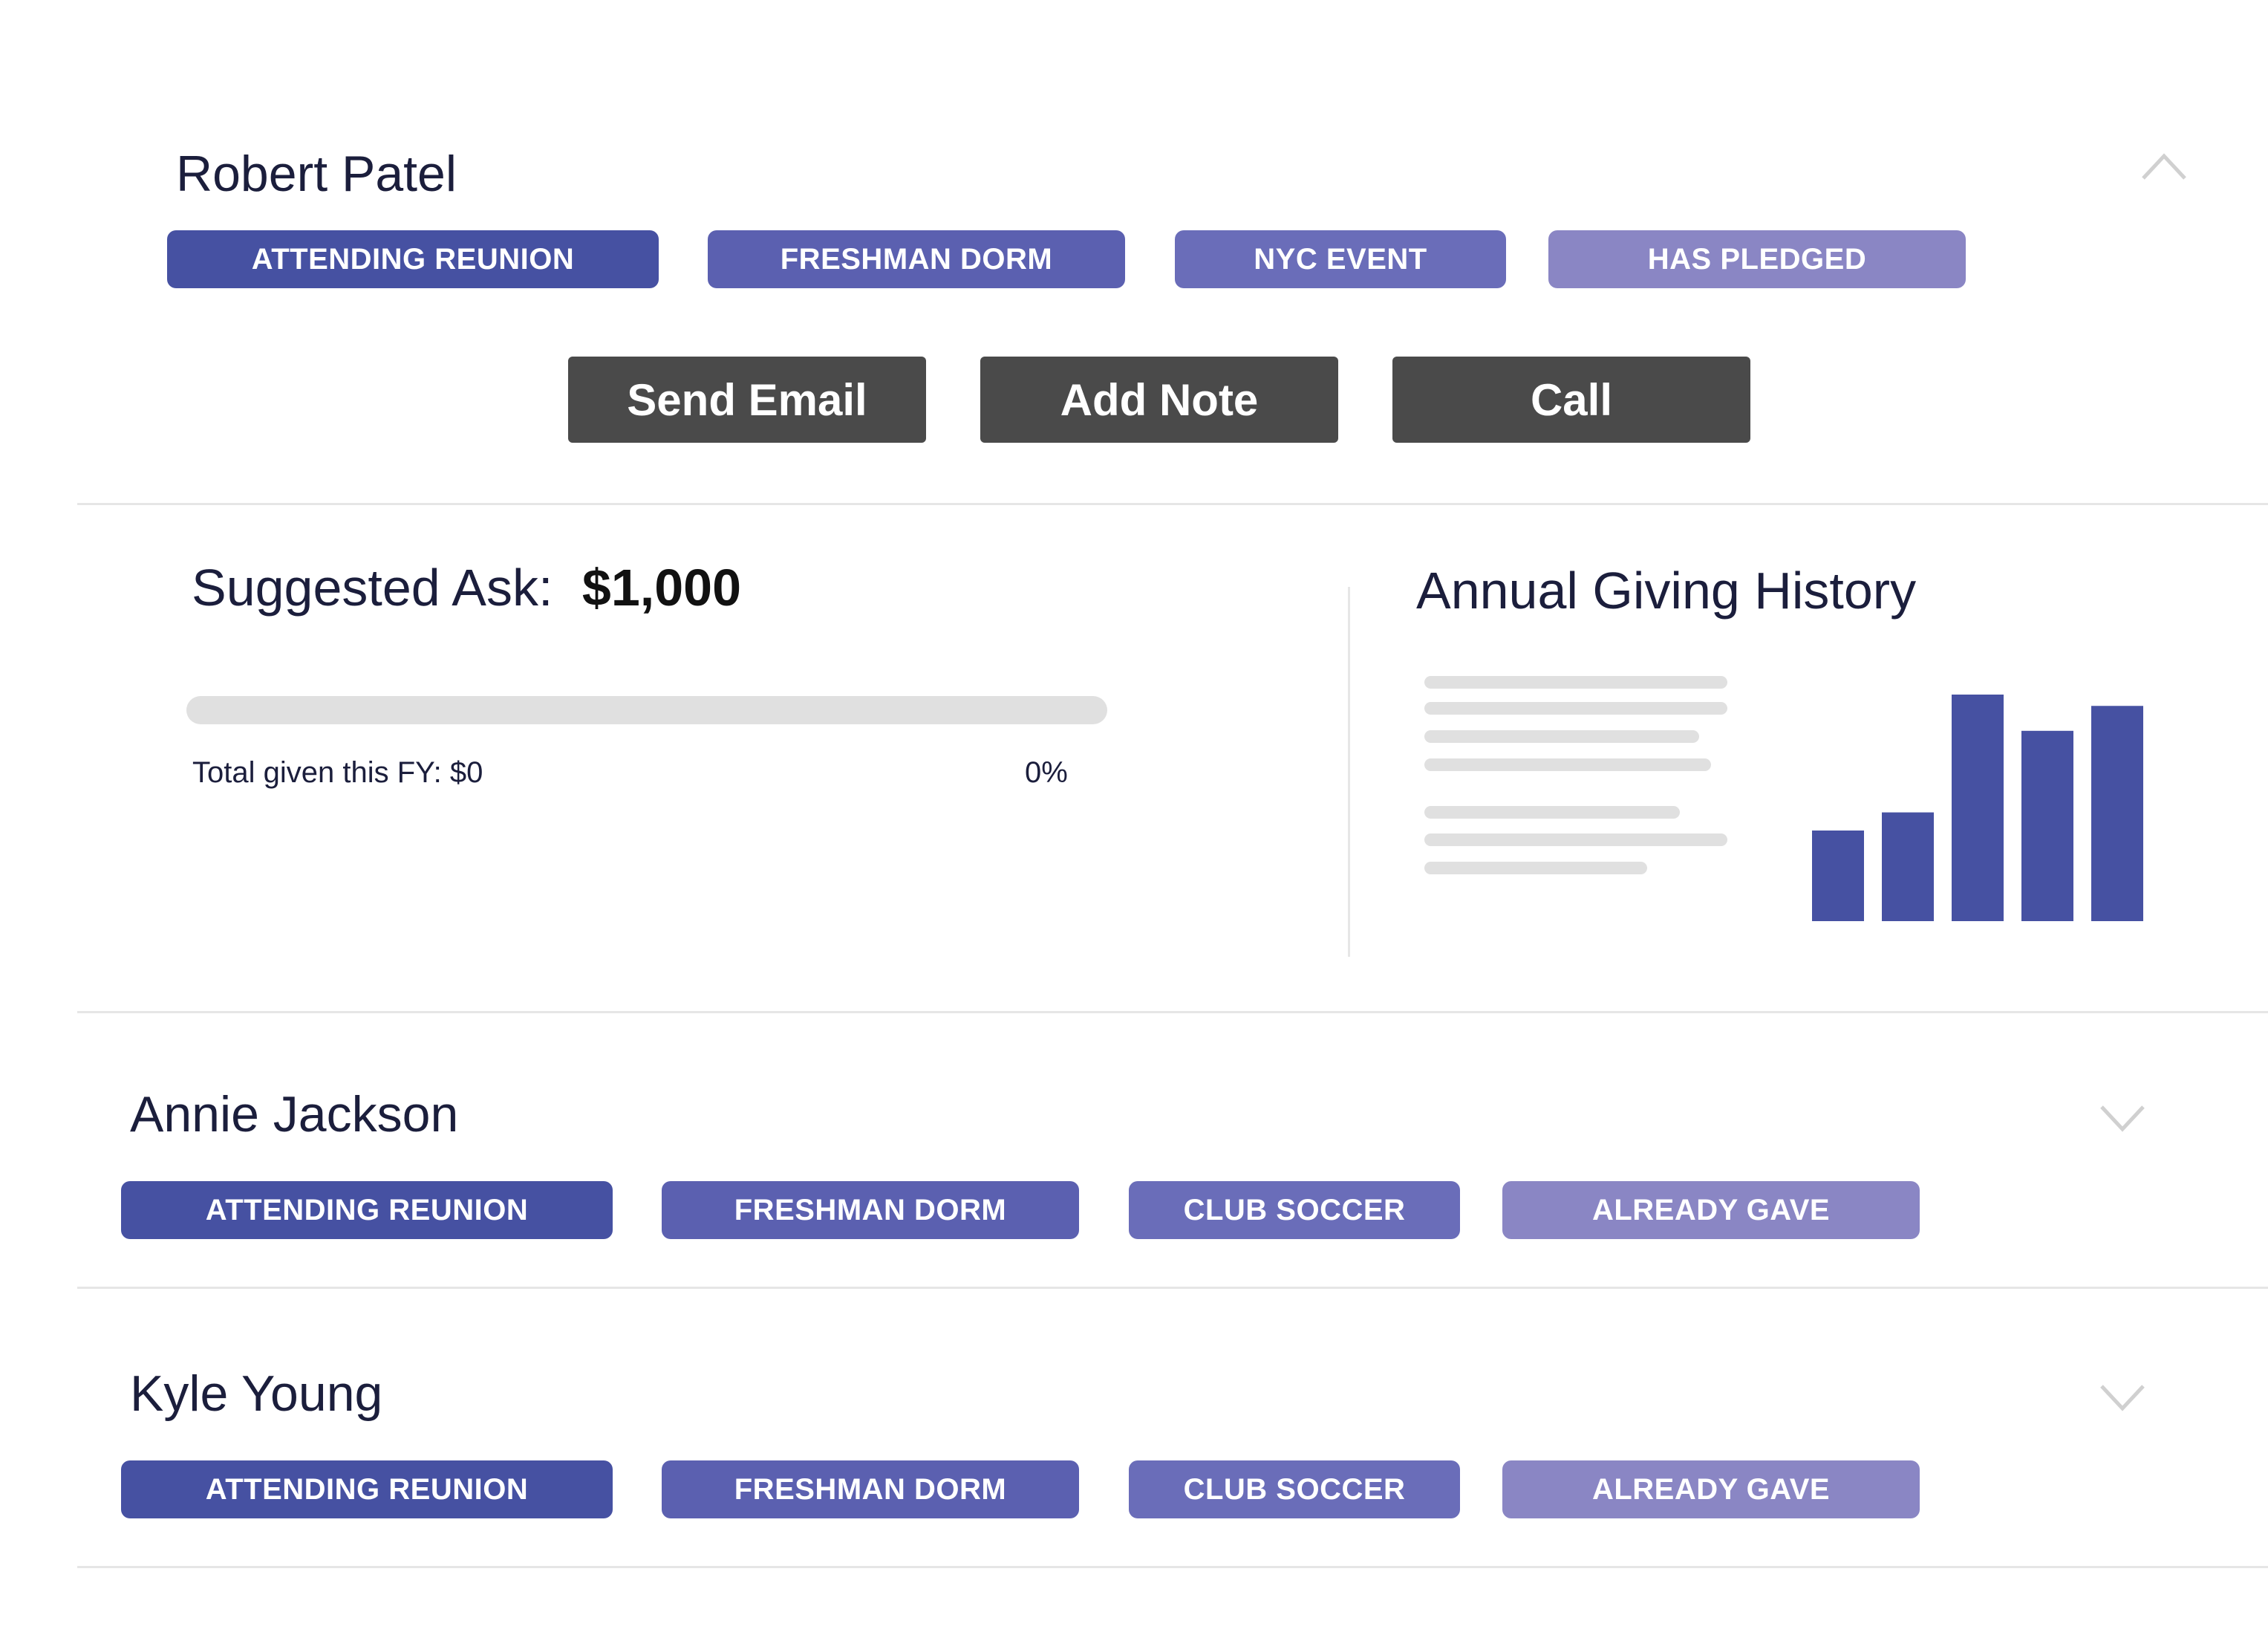 Image resolution: width=2268 pixels, height=1638 pixels. I want to click on suggested-ask-label: Suggested Ask:, so click(372, 588).